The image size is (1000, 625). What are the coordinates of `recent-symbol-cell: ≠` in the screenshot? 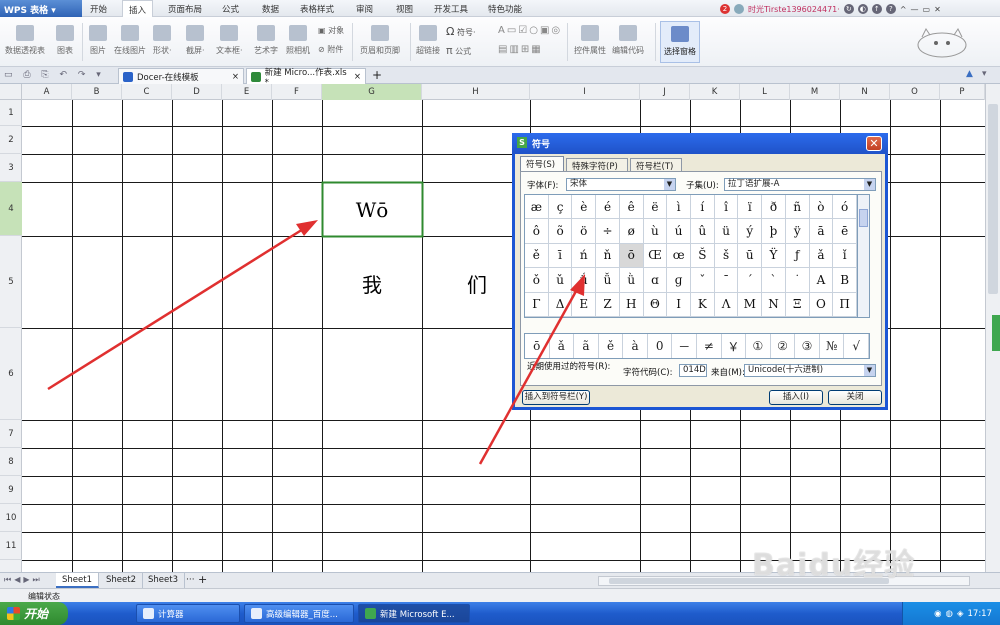 It's located at (709, 346).